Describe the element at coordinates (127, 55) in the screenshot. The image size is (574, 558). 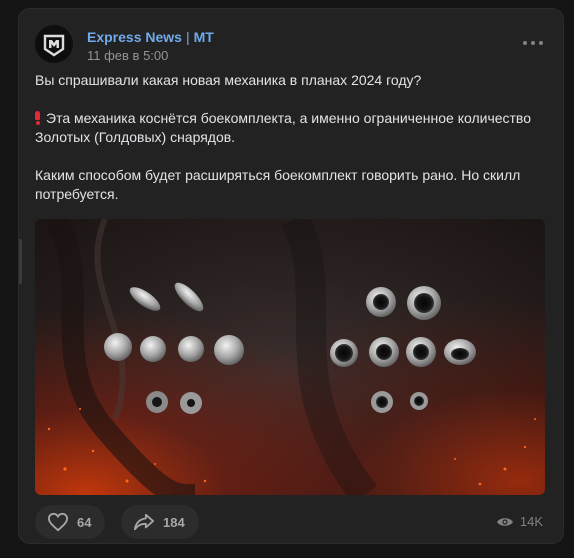
I see `post-date: 11 фев в 5:00` at that location.